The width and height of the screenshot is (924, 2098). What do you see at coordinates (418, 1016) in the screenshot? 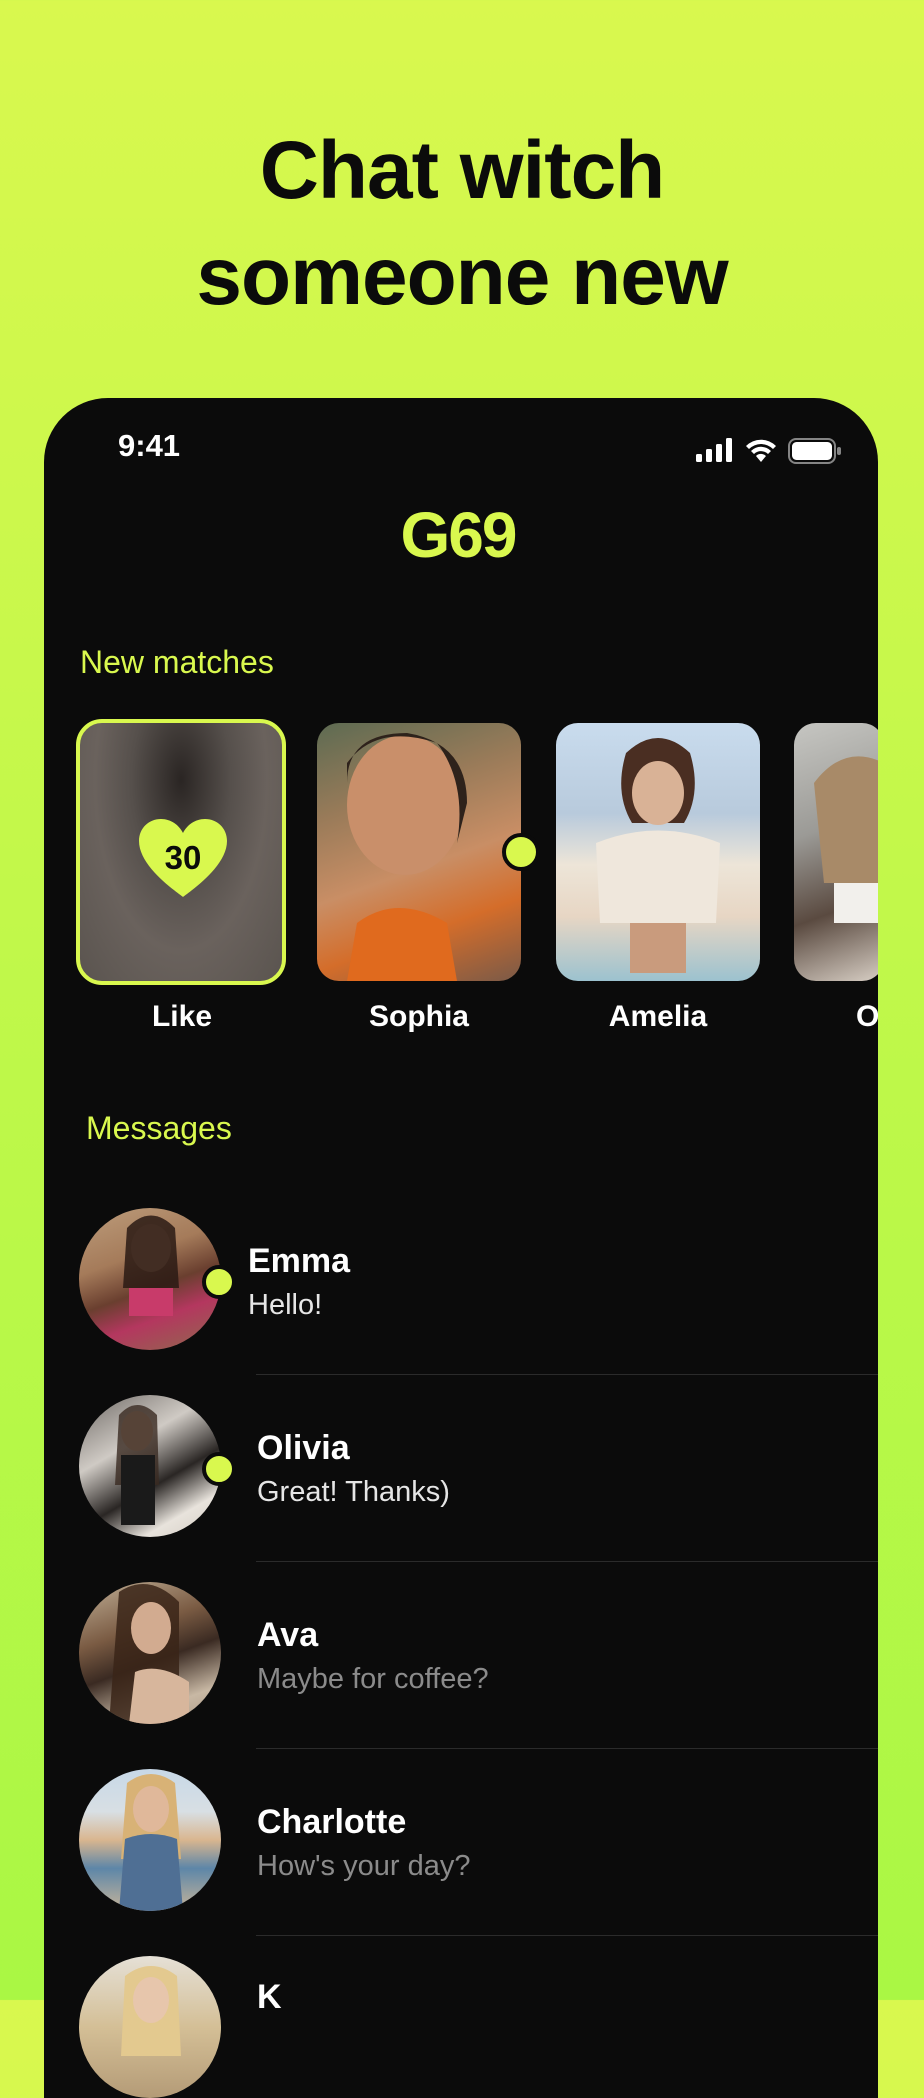
I see `match-name: Sophia` at bounding box center [418, 1016].